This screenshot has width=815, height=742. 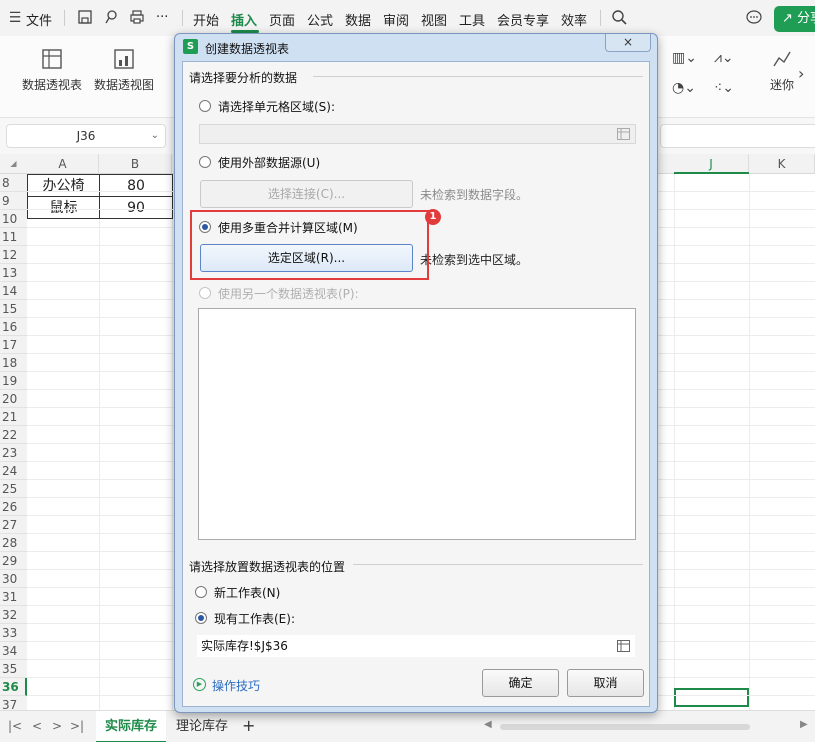 I want to click on menu-file: 文件, so click(x=39, y=19).